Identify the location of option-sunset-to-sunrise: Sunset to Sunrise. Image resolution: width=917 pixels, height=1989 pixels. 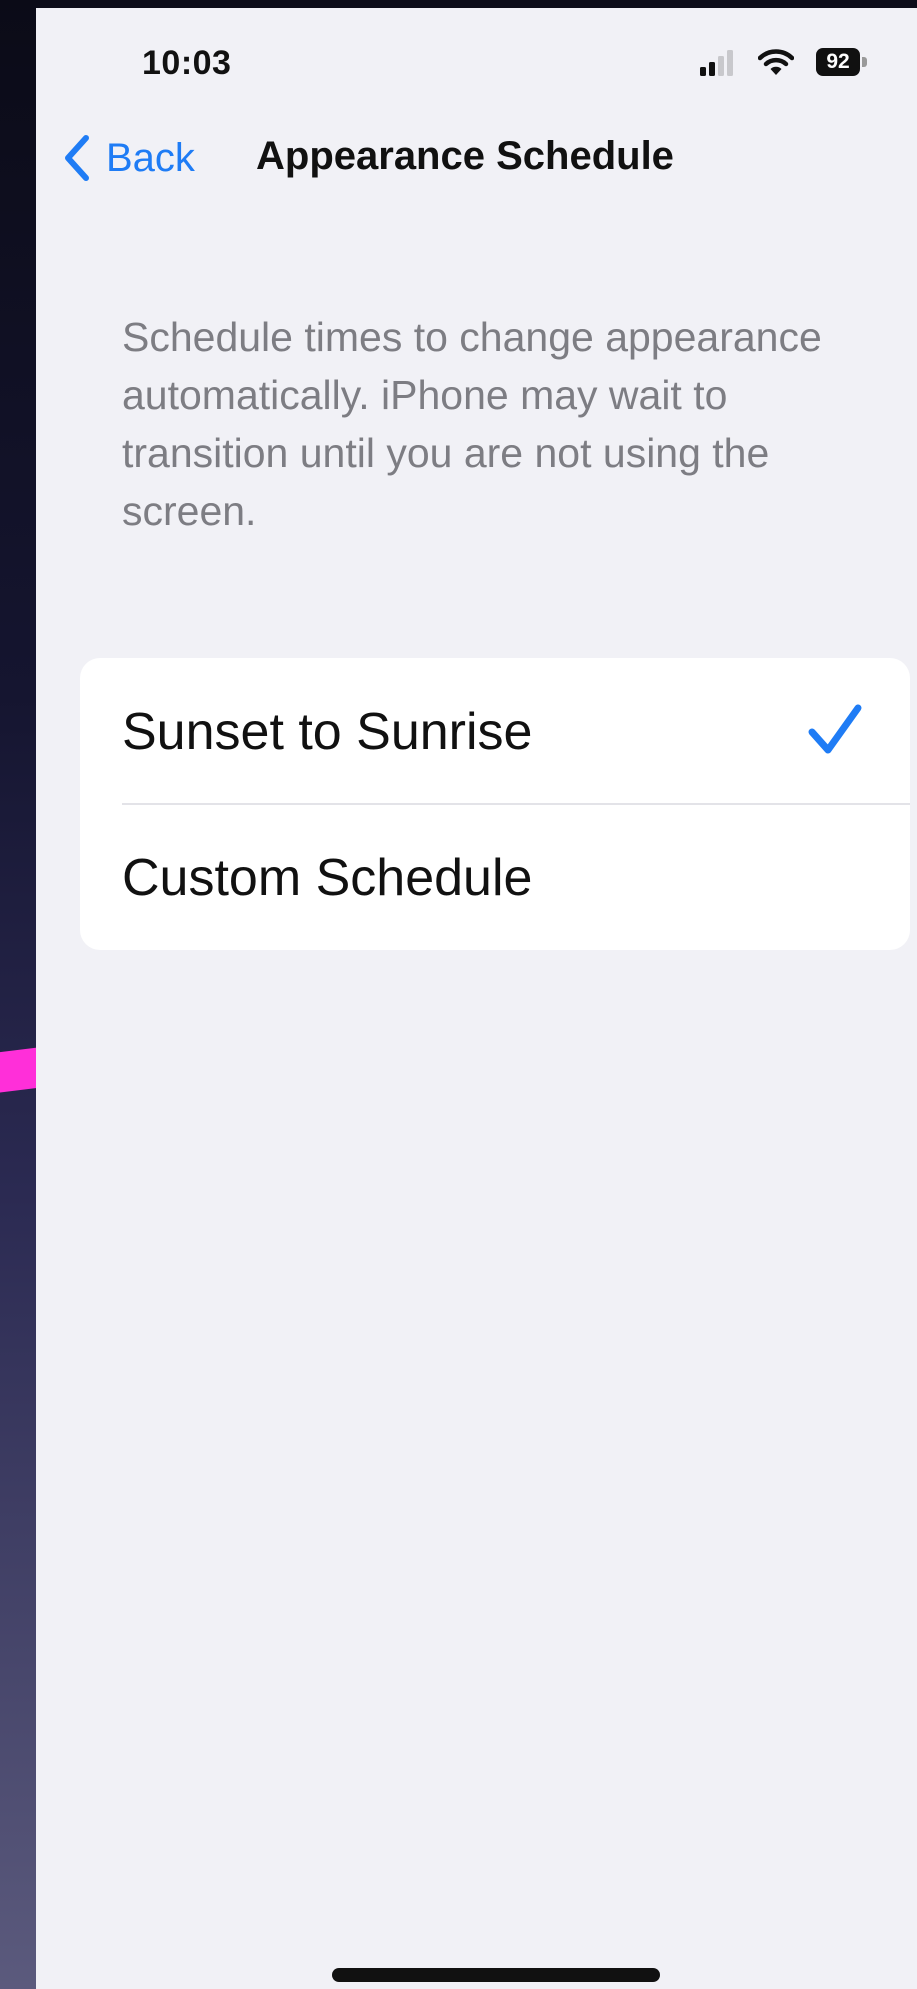
(495, 731).